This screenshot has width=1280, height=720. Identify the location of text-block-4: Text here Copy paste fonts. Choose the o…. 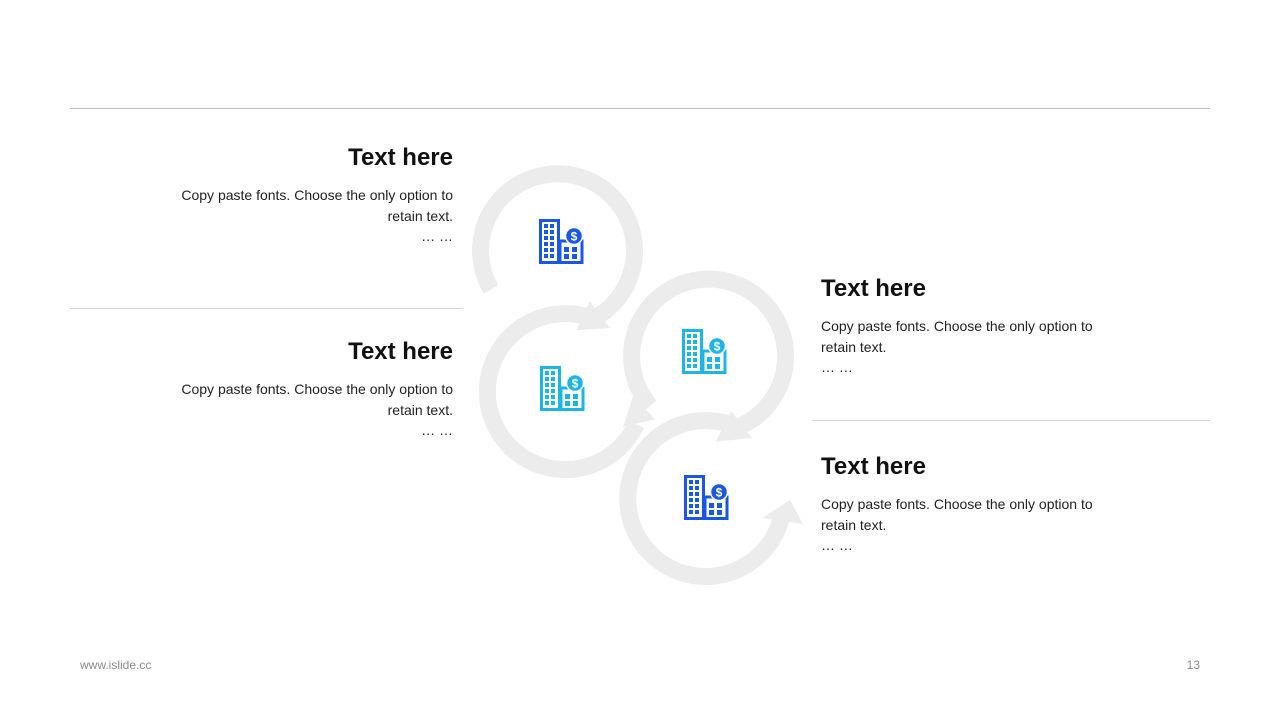
(966, 503).